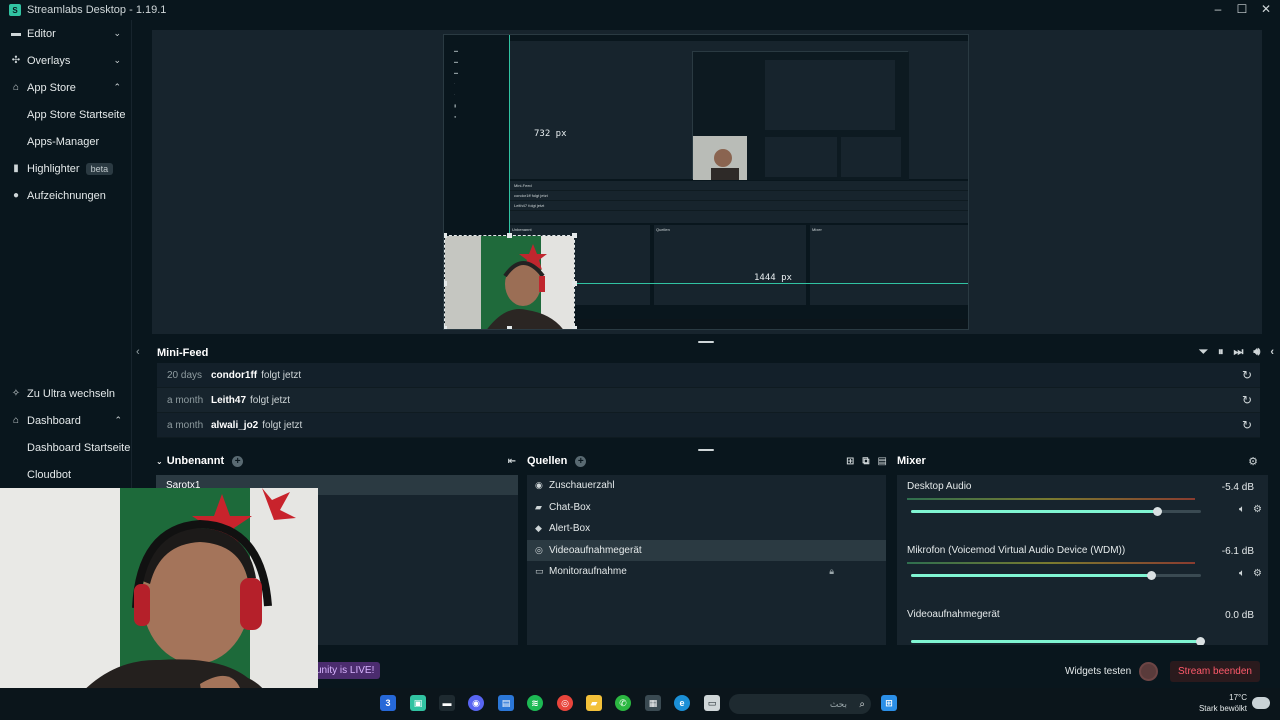 The width and height of the screenshot is (1280, 720). I want to click on channel-name: Videoaufnahmegerät, so click(953, 614).